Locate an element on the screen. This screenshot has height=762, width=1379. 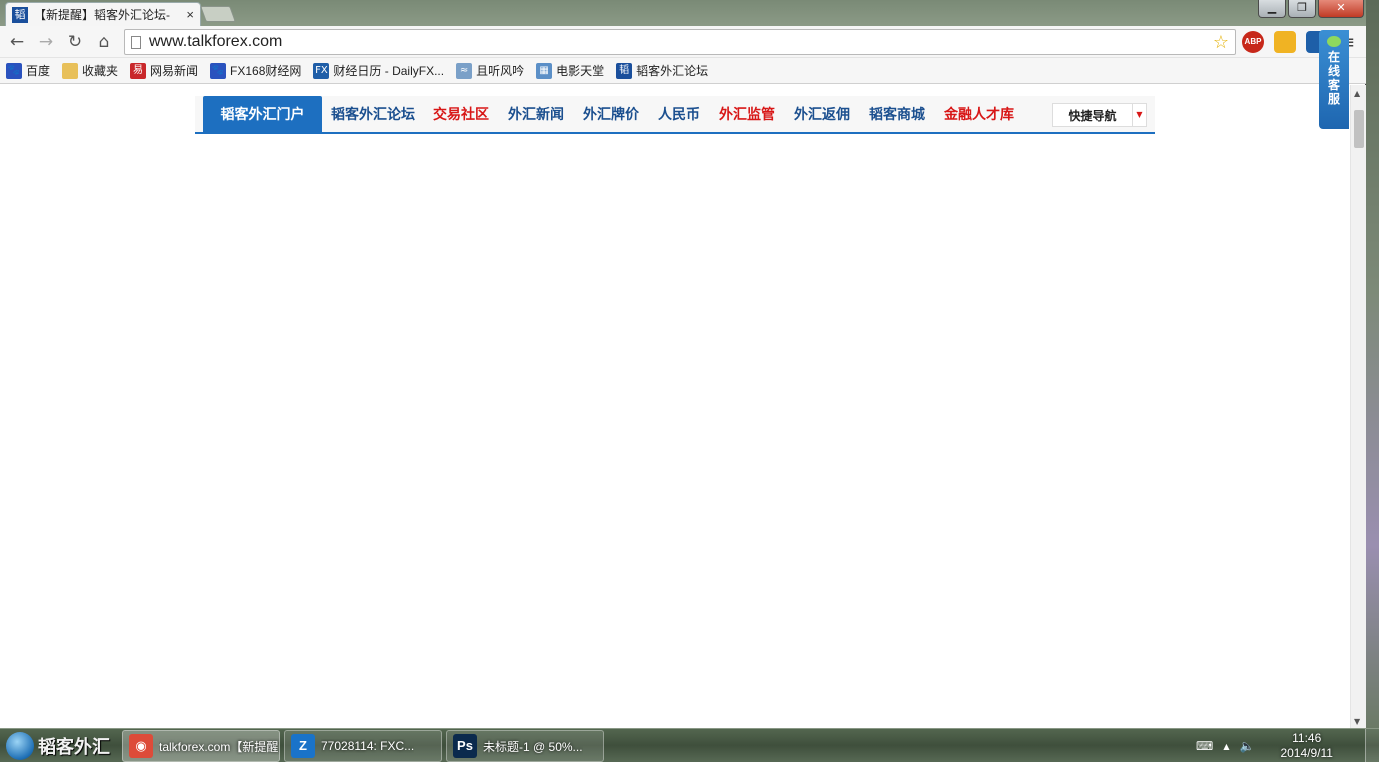
close-window-button: ✕ is located at coordinates (1341, 9).